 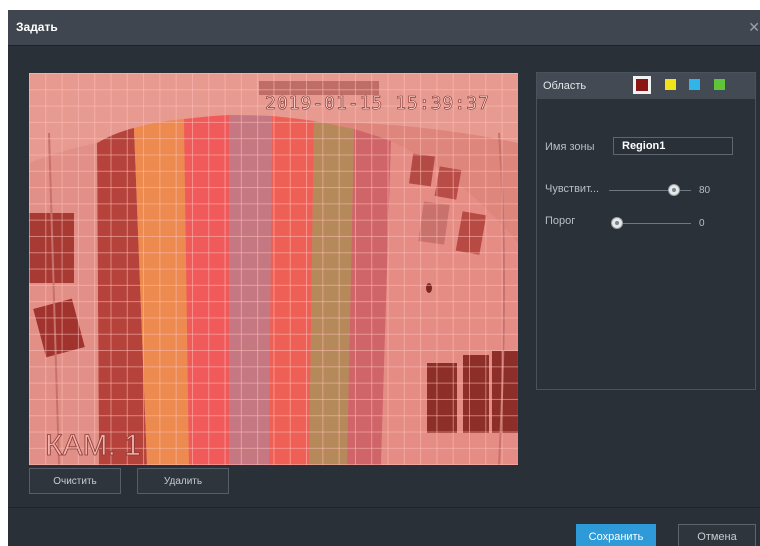 I want to click on osd-camera-name: КАМ. 1, so click(x=93, y=446).